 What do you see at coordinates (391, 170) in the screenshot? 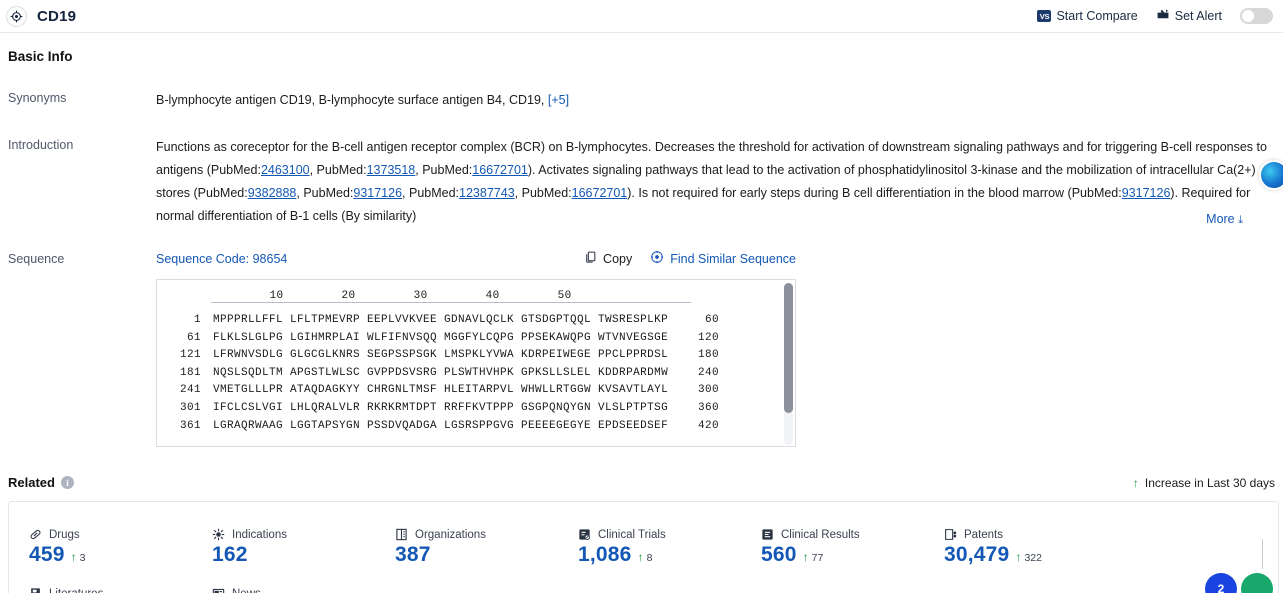
I see `pubmed-link: 1373518` at bounding box center [391, 170].